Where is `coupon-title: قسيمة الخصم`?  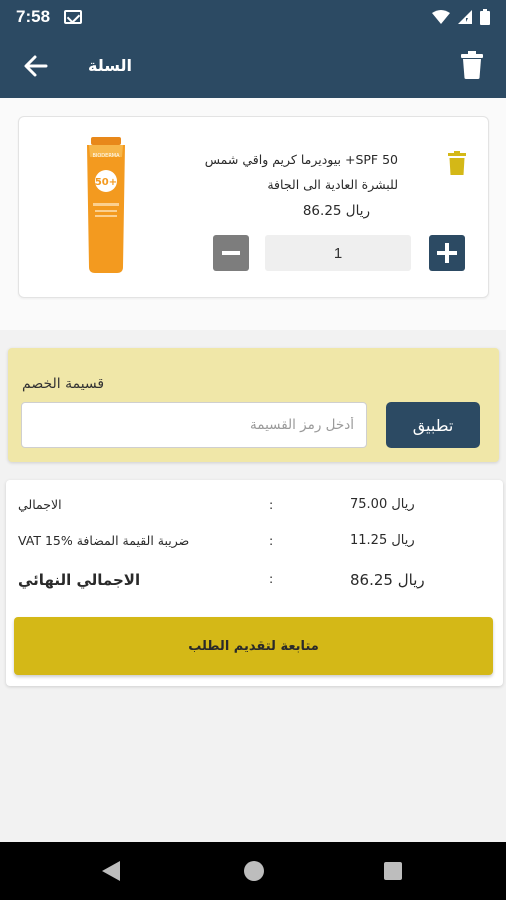 coupon-title: قسيمة الخصم is located at coordinates (63, 384).